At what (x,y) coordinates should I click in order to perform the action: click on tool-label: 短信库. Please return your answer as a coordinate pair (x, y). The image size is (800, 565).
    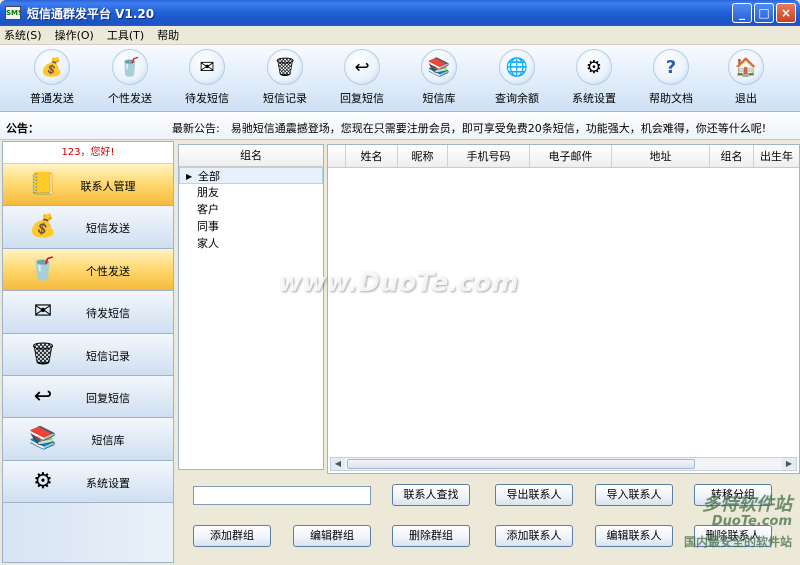
    Looking at the image, I should click on (439, 98).